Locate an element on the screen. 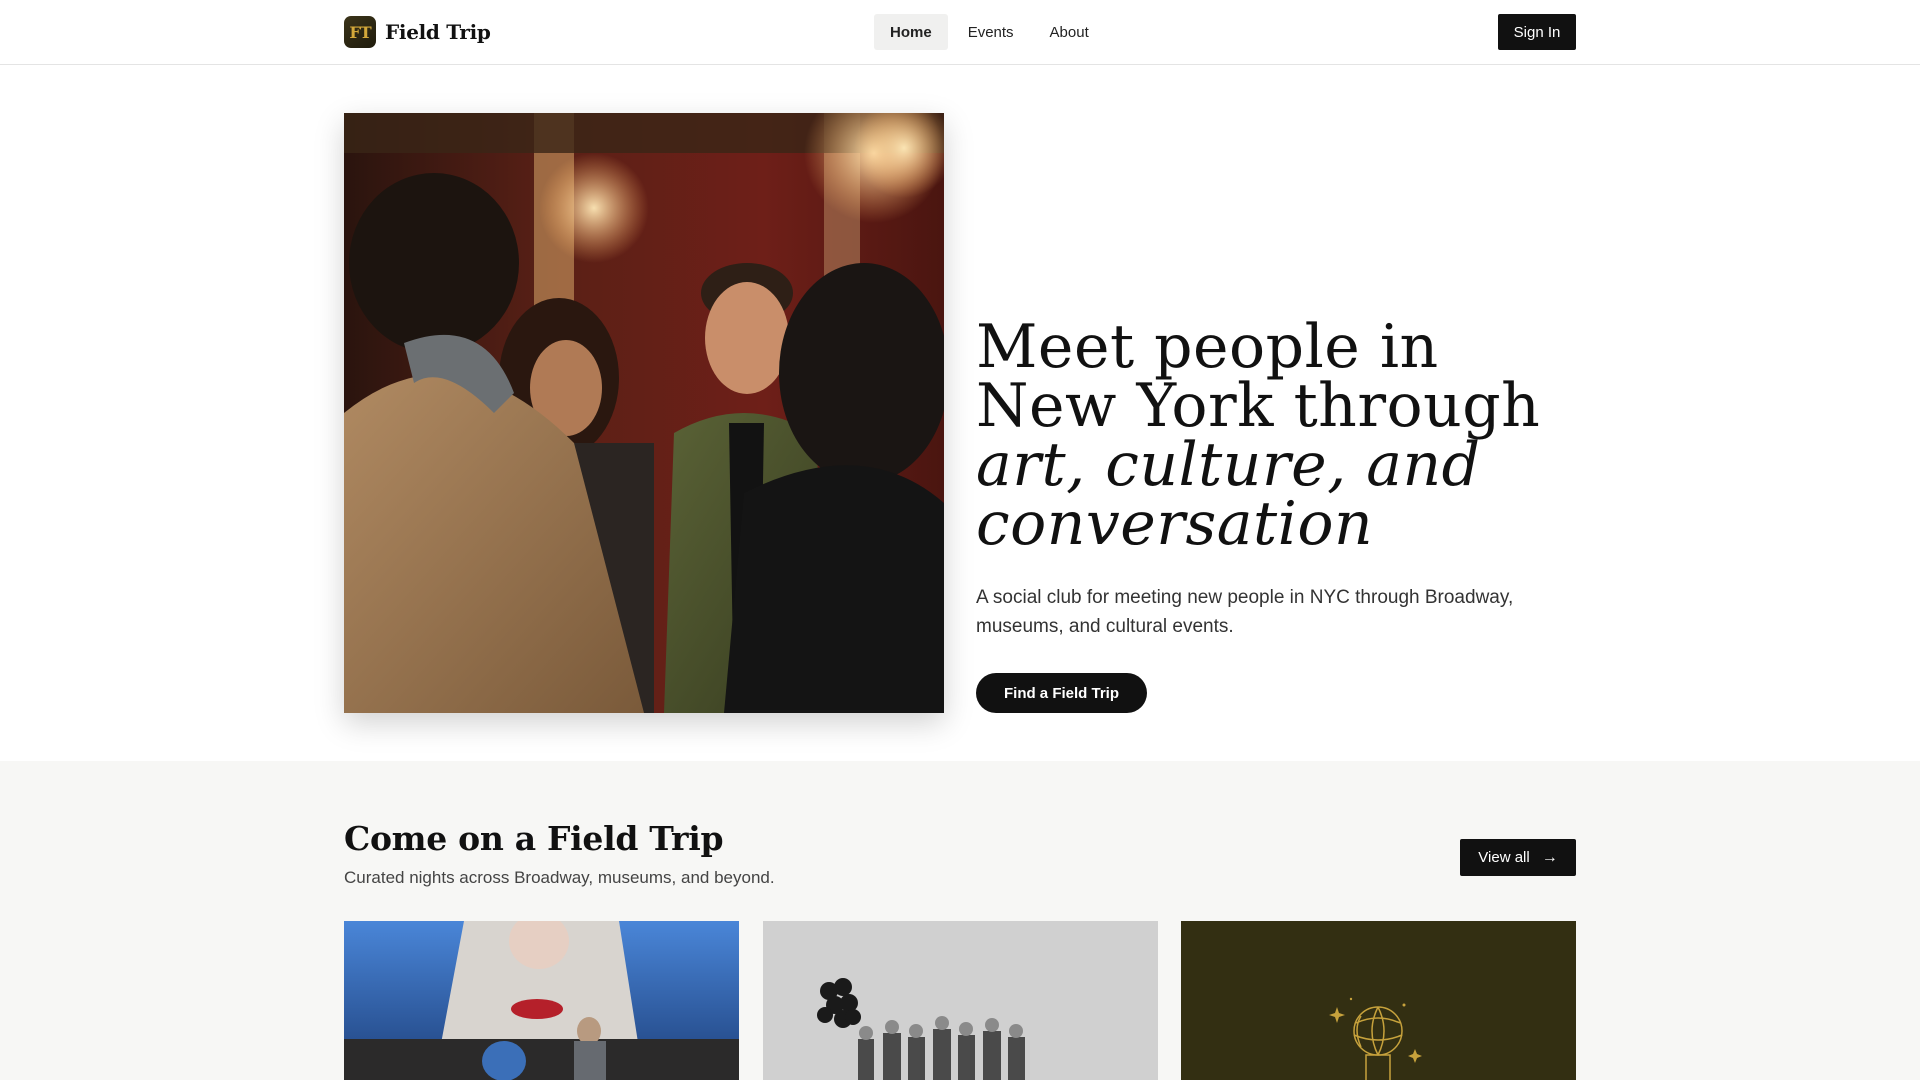 Image resolution: width=1920 pixels, height=1080 pixels. main-nav: Home Events About is located at coordinates (989, 32).